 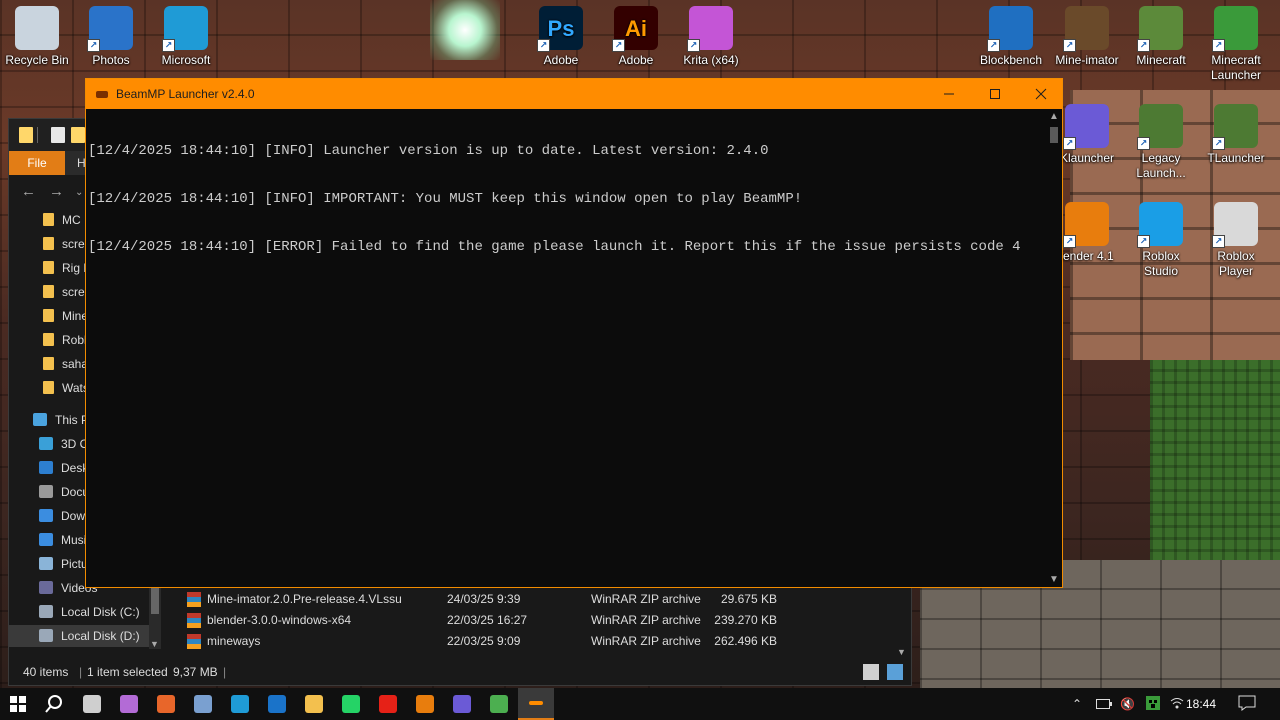 I want to click on desktop-icon-label: TLauncher, so click(x=1236, y=158).